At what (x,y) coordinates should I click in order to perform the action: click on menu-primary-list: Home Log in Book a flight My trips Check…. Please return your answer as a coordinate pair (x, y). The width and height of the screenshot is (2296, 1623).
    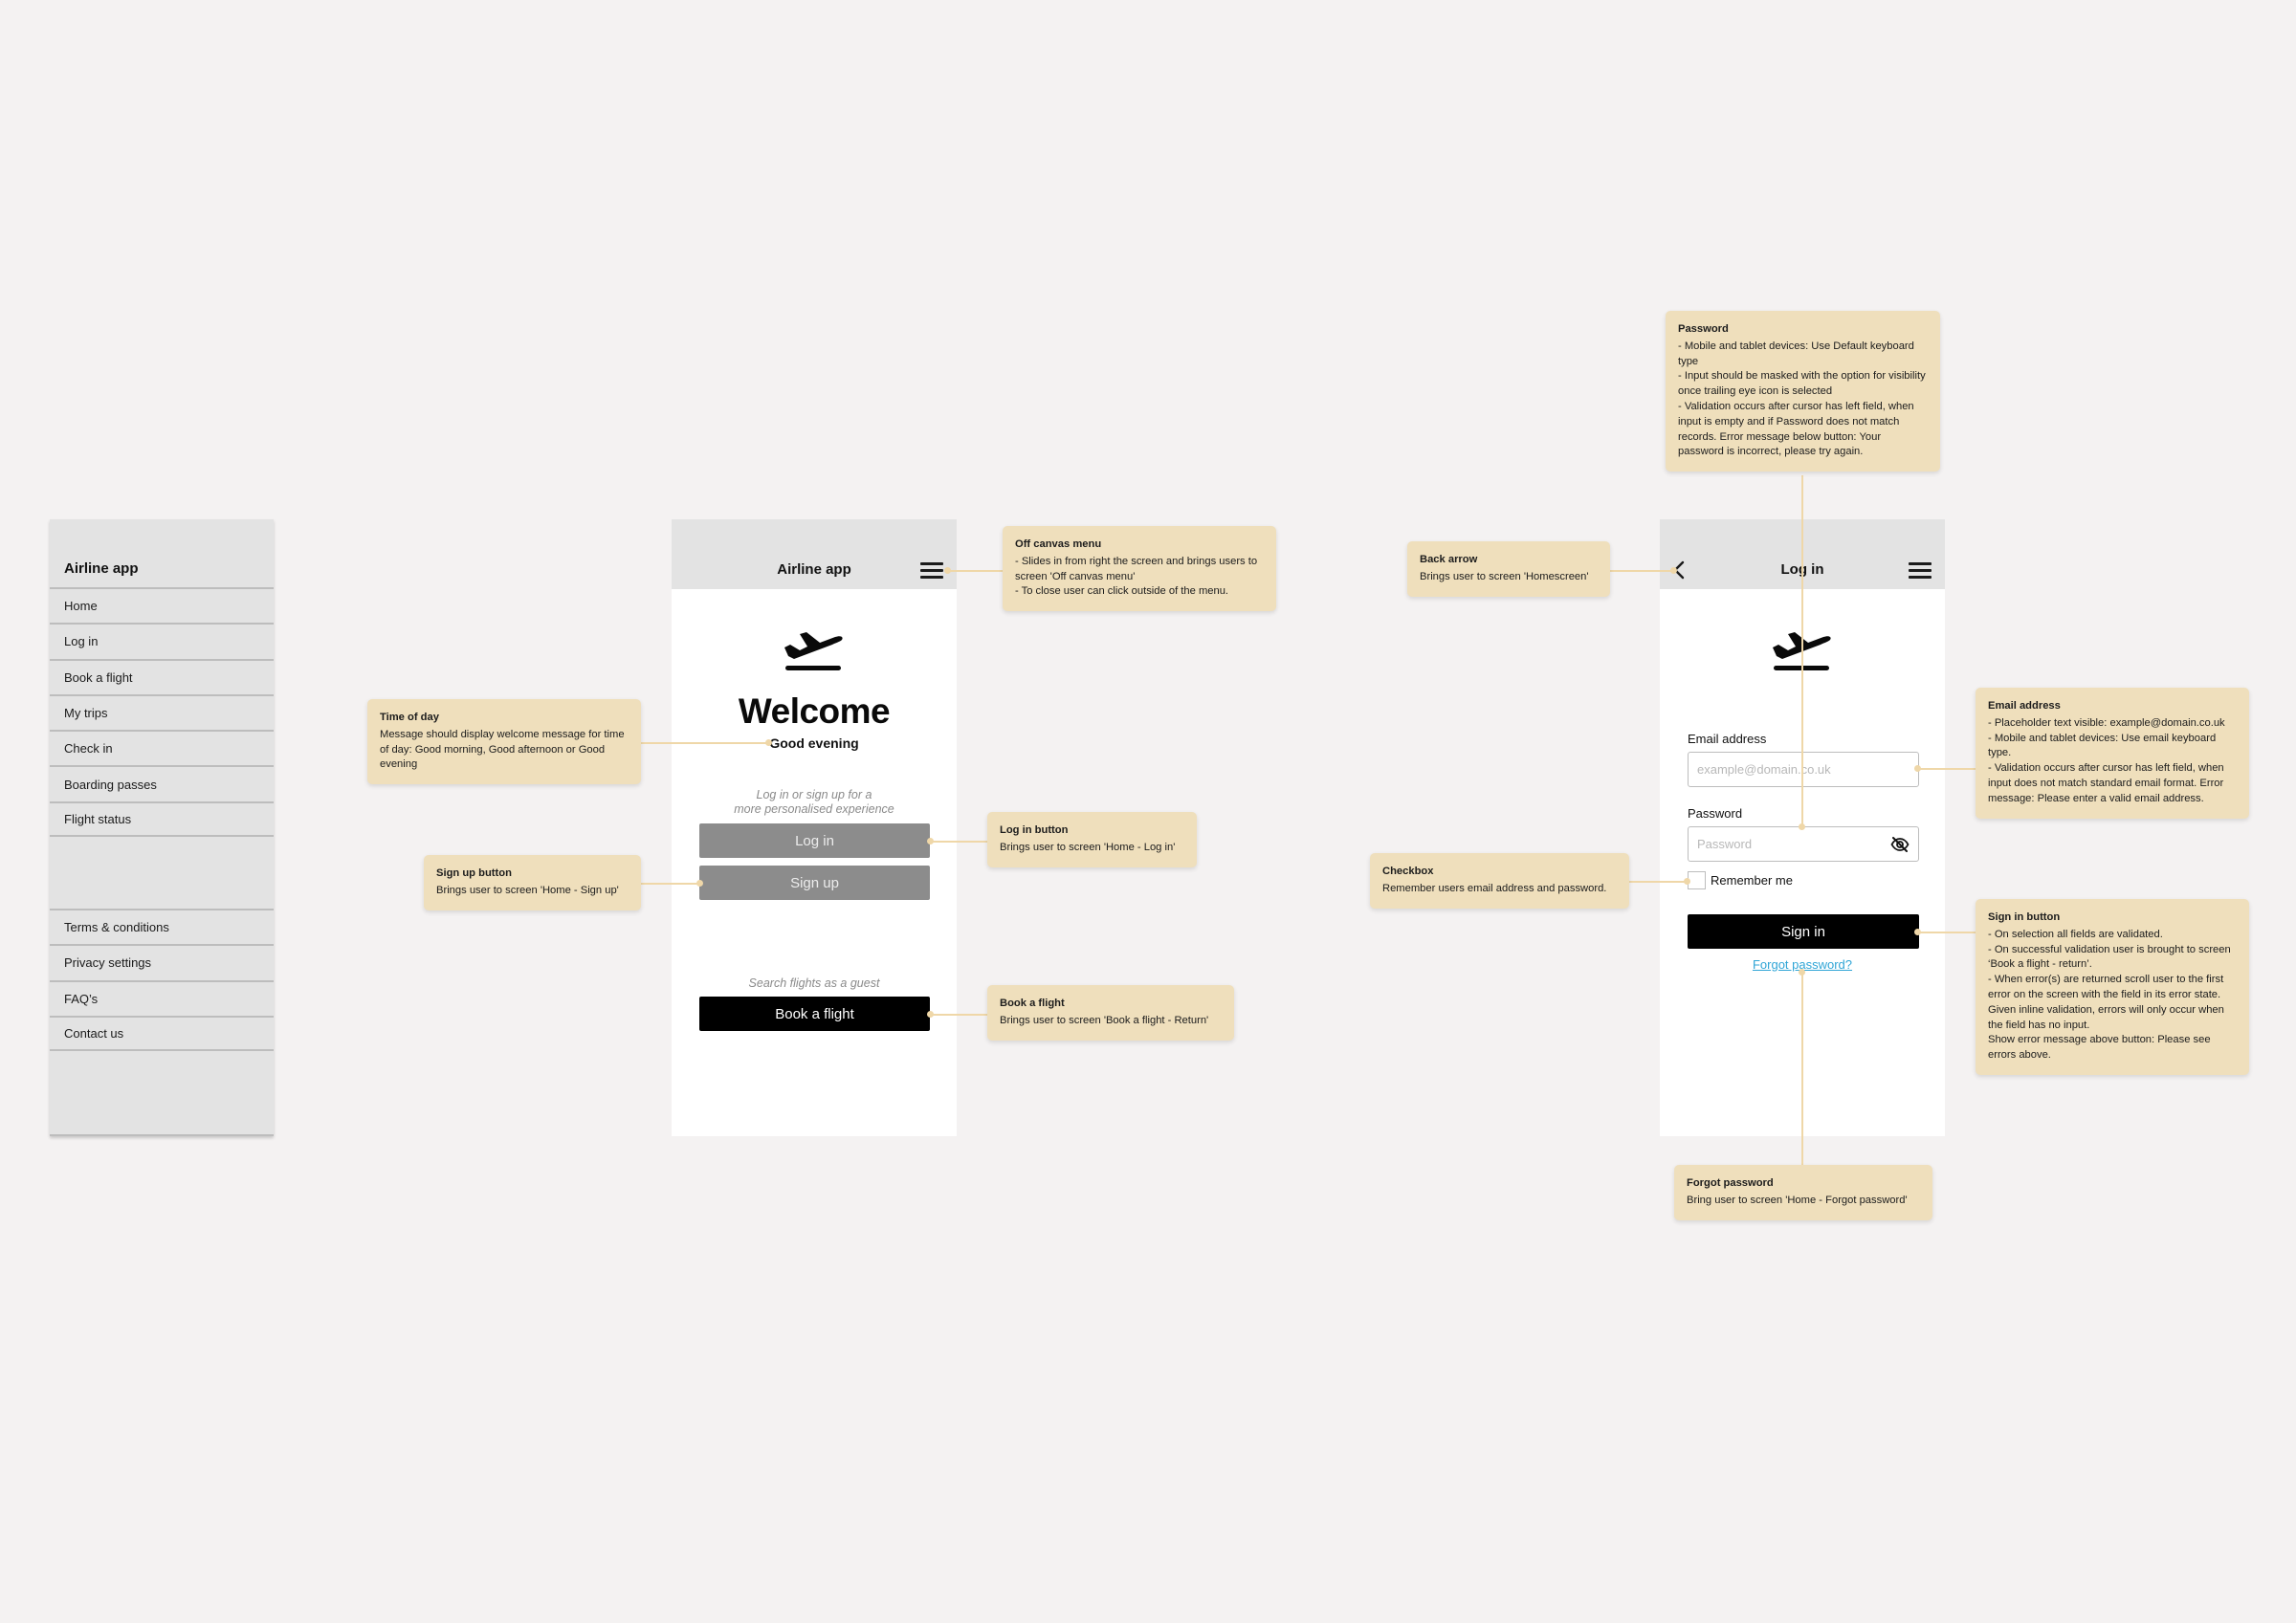
    Looking at the image, I should click on (162, 713).